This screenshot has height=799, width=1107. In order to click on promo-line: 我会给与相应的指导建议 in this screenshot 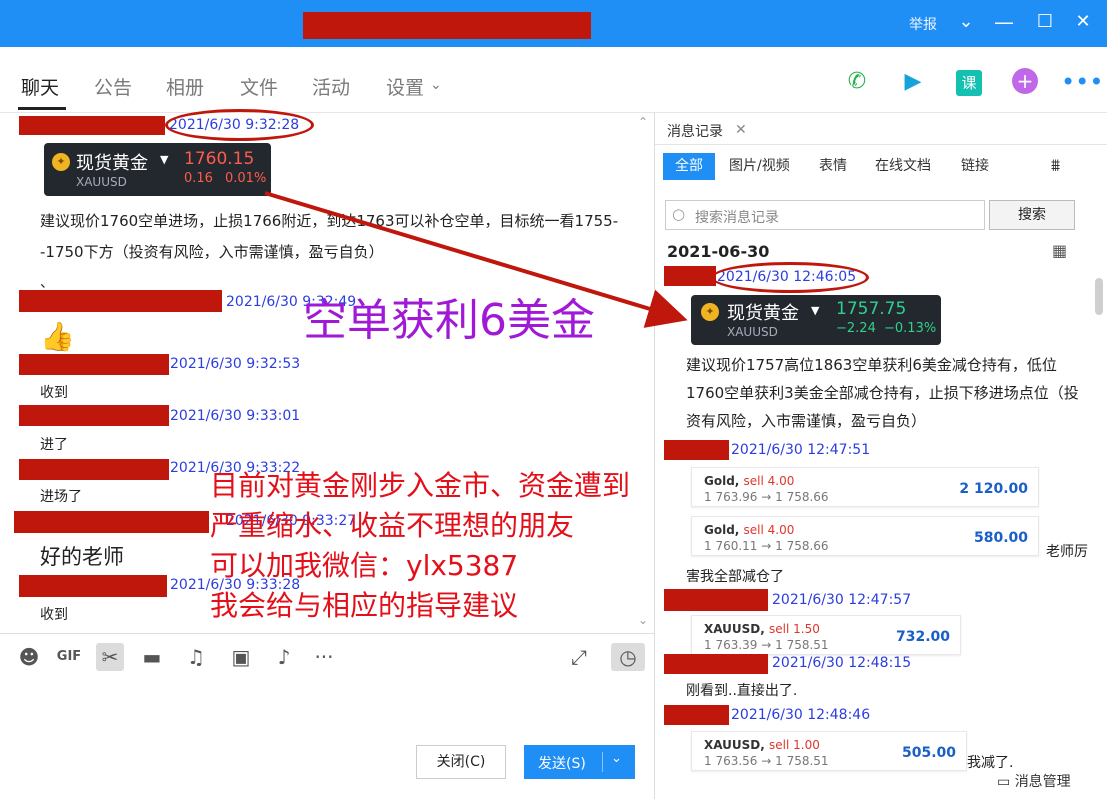, I will do `click(364, 605)`.